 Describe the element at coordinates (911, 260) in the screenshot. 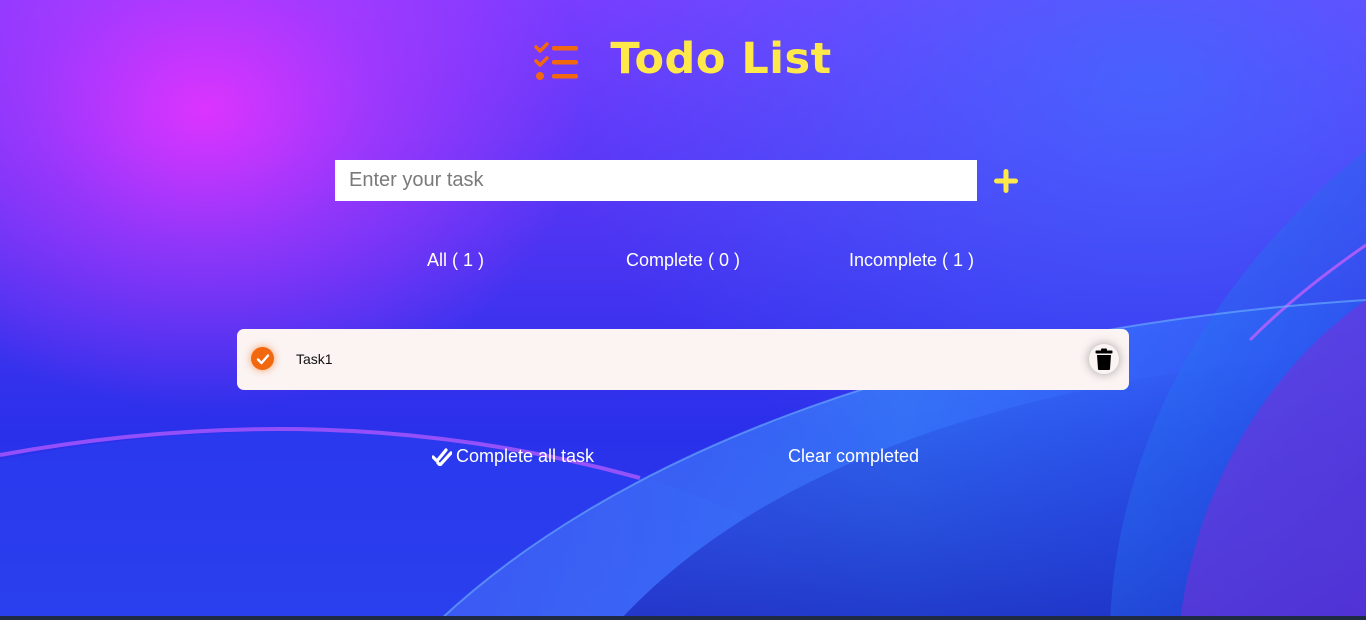

I see `tab-incomplete: Incomplete ( 1 )` at that location.